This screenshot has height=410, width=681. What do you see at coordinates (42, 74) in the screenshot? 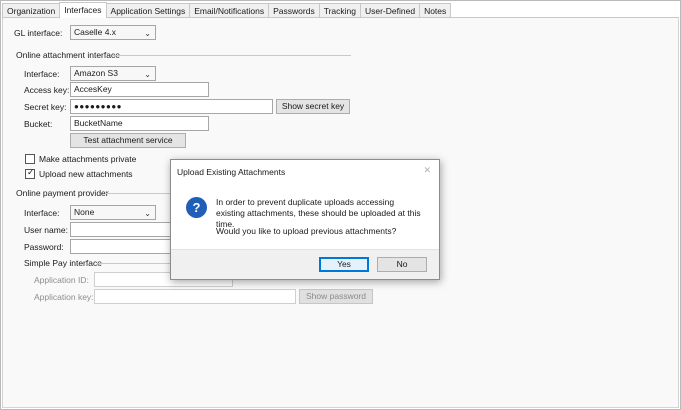
I see `attachment-interface-label: Interface:` at bounding box center [42, 74].